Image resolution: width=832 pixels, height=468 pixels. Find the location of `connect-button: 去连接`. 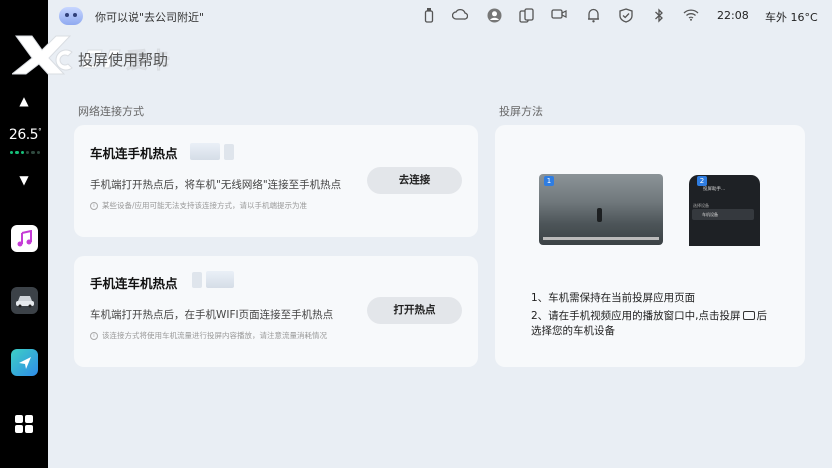

connect-button: 去连接 is located at coordinates (414, 180).